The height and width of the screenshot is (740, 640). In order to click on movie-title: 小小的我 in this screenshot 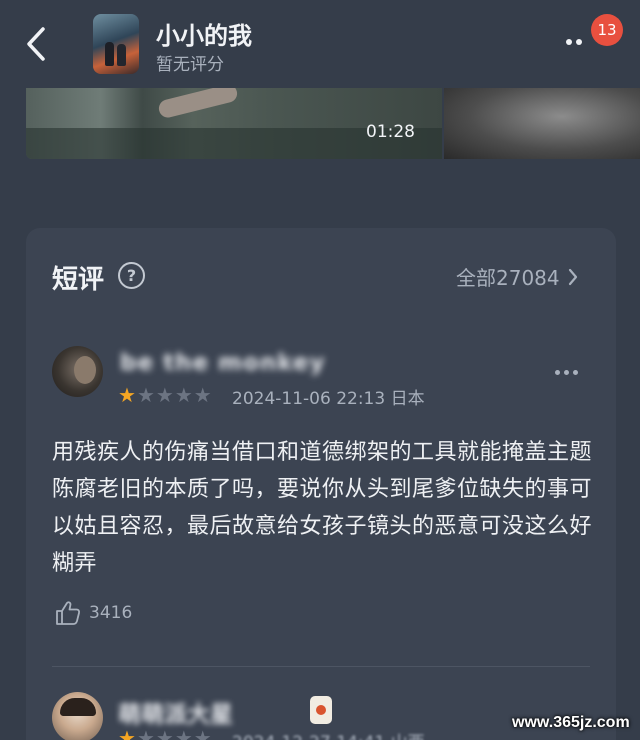, I will do `click(204, 36)`.